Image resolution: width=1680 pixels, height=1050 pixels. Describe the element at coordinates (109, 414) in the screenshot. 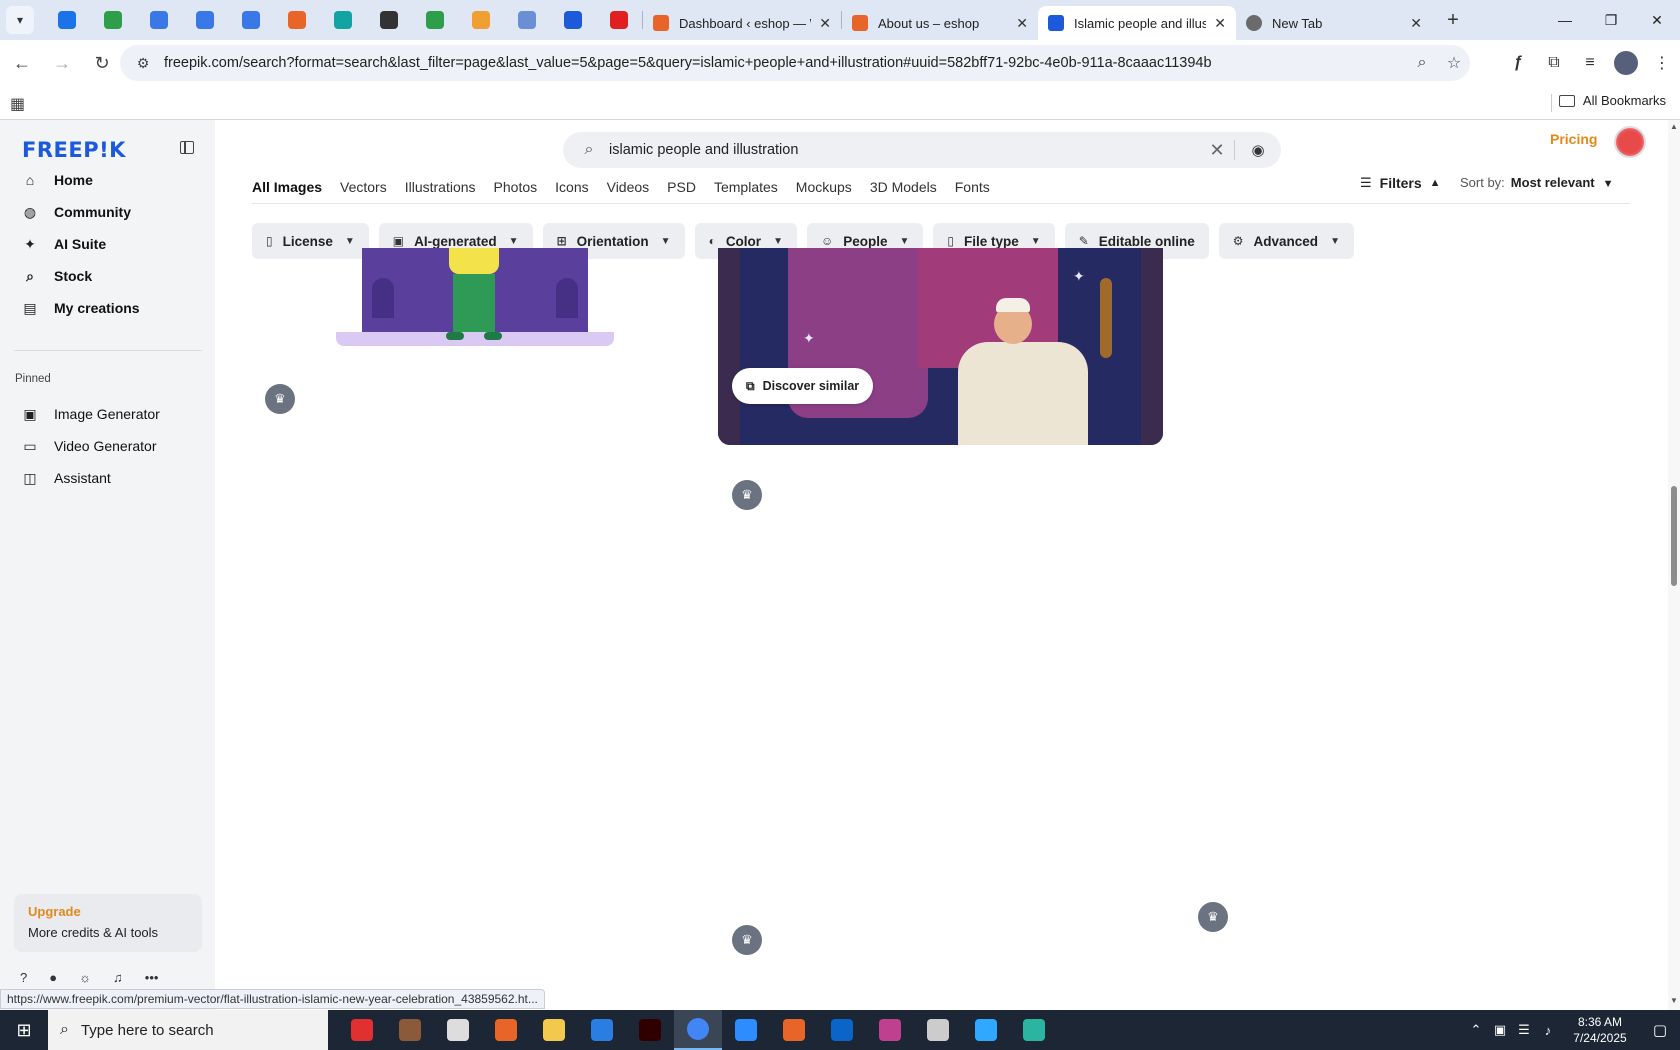

I see `sidebar-item-image-generator: ▣ Image Generator` at that location.